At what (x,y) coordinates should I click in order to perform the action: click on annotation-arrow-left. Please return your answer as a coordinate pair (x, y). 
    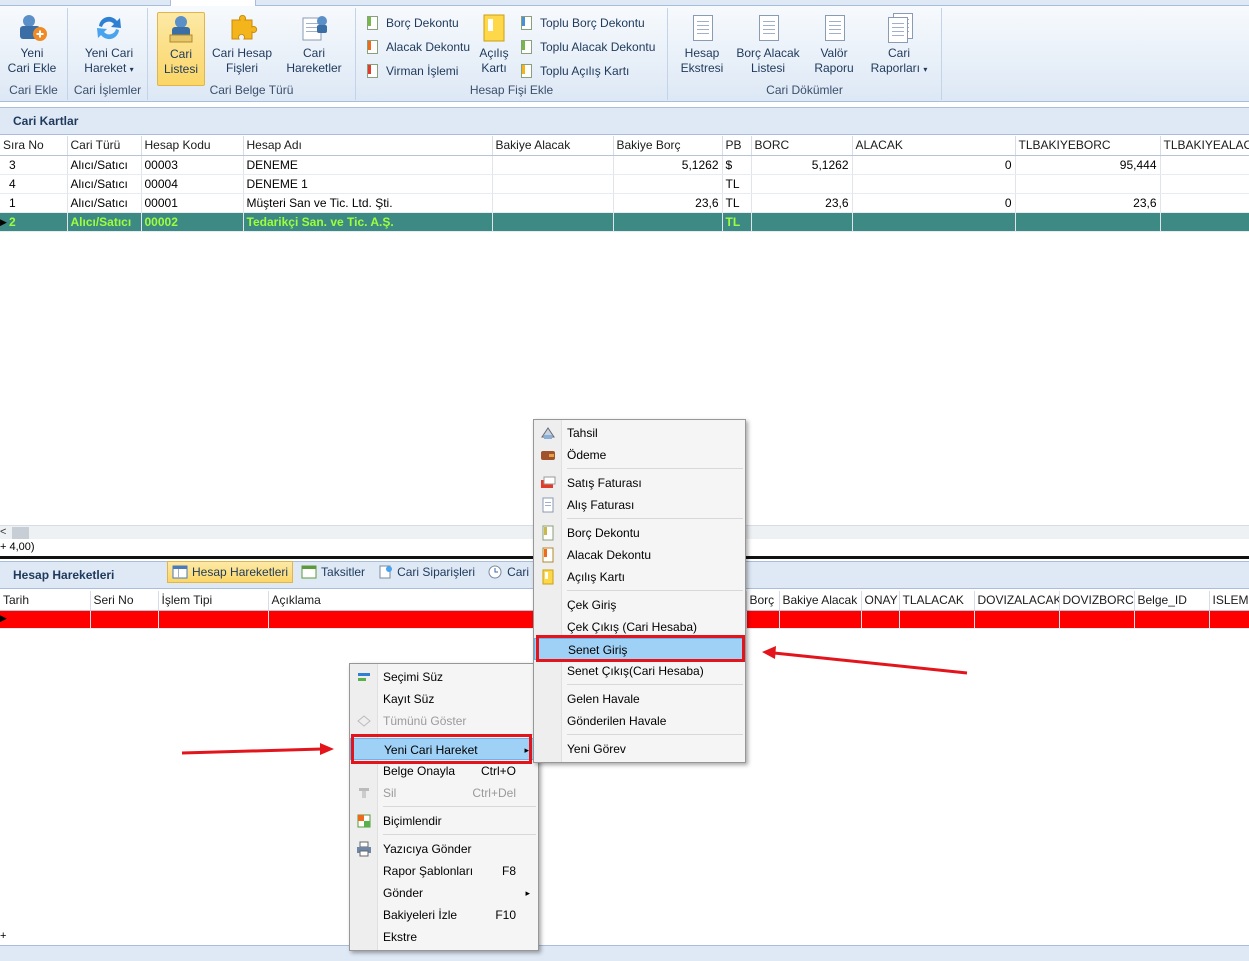
    Looking at the image, I should click on (257, 749).